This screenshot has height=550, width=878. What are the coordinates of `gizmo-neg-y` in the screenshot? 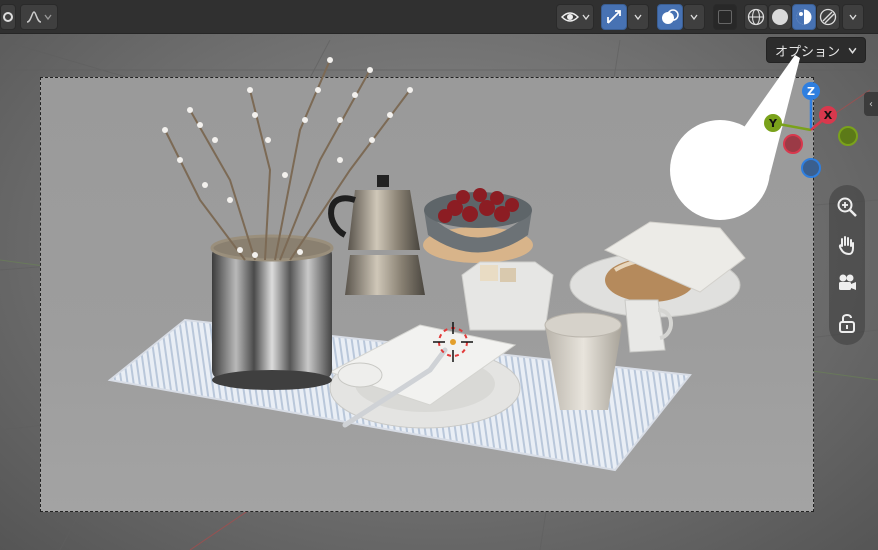 It's located at (848, 136).